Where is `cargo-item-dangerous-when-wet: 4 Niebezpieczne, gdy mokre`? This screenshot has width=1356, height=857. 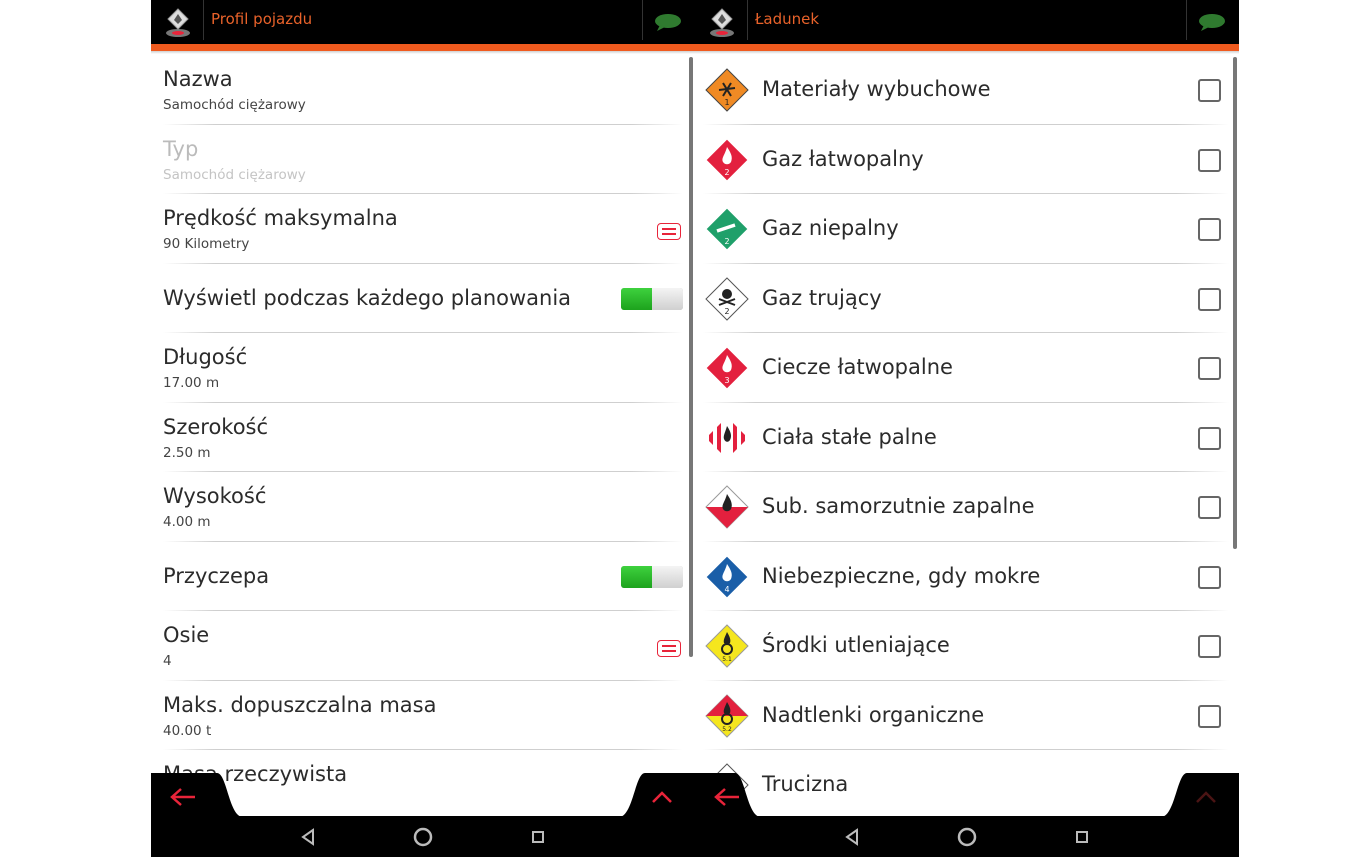 cargo-item-dangerous-when-wet: 4 Niebezpieczne, gdy mokre is located at coordinates (967, 576).